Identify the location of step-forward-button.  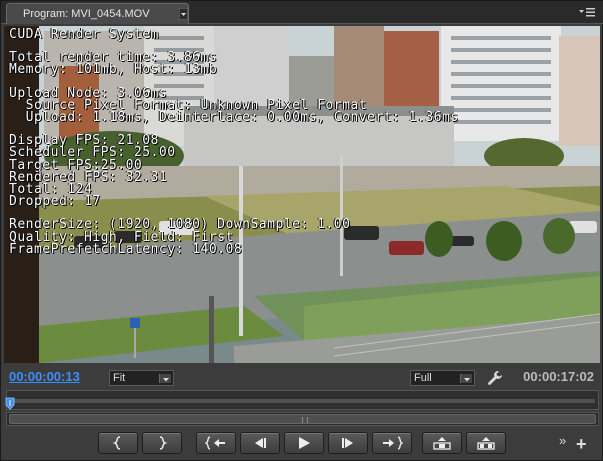
(348, 443).